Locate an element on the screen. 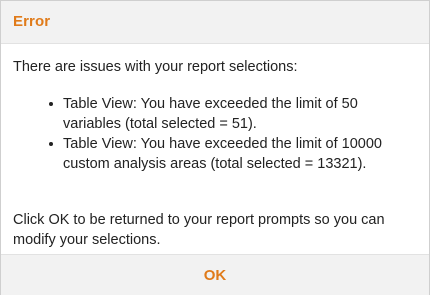  dialog-title: Error is located at coordinates (32, 21).